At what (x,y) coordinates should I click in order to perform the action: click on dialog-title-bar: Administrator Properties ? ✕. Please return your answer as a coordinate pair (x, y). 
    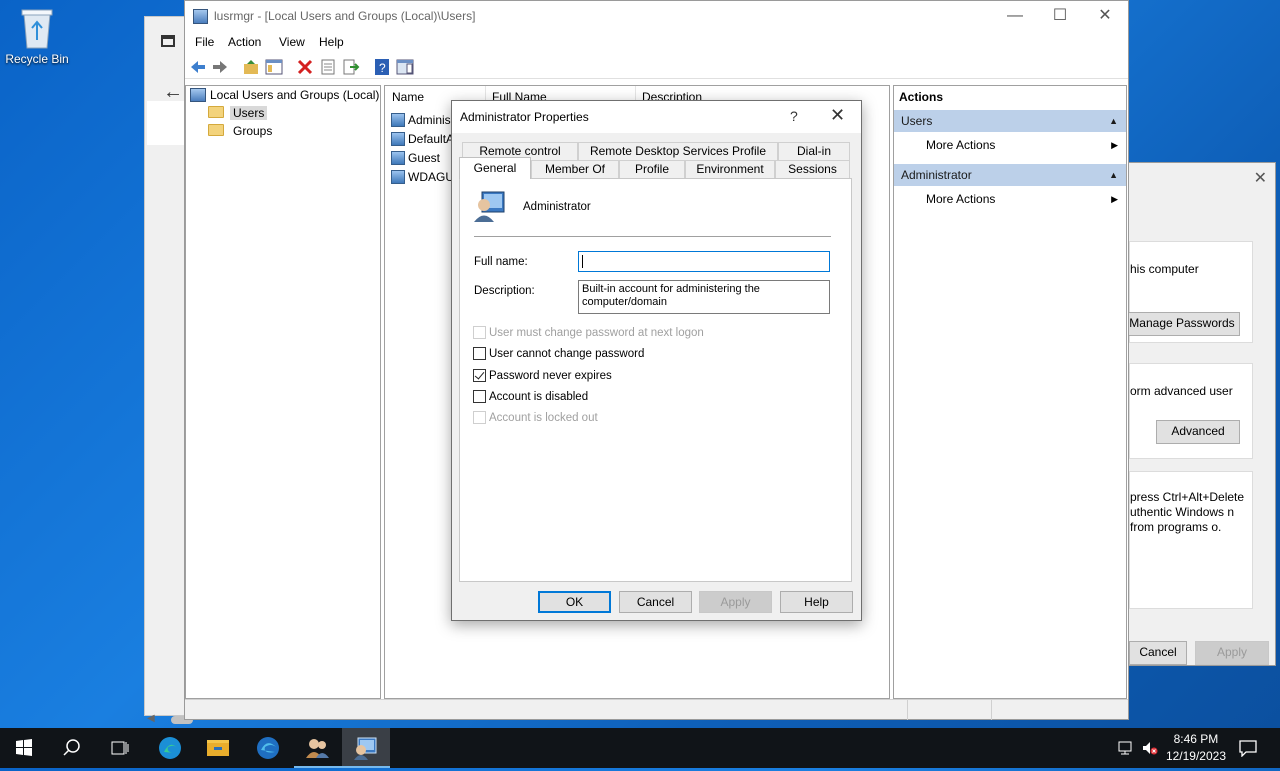
    Looking at the image, I should click on (656, 117).